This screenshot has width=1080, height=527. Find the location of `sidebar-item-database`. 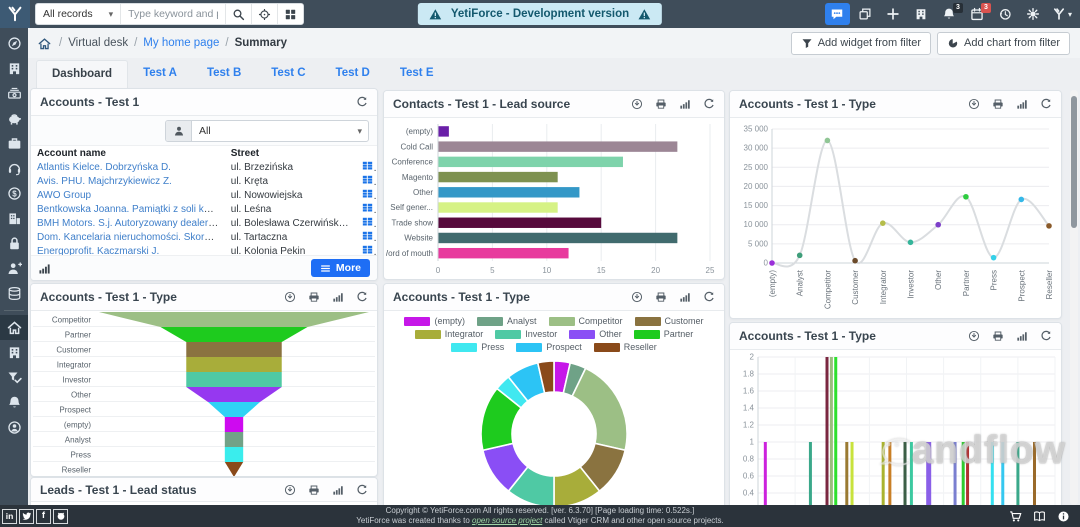

sidebar-item-database is located at coordinates (14, 293).